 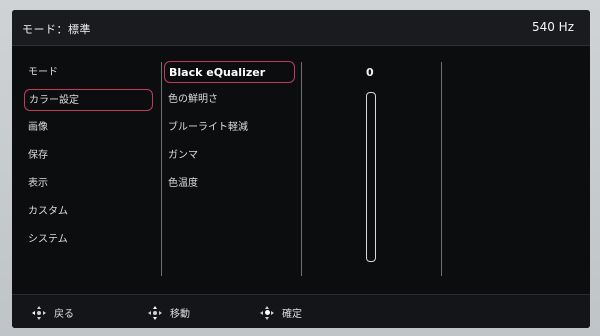 What do you see at coordinates (180, 314) in the screenshot?
I see `move-label: 移動` at bounding box center [180, 314].